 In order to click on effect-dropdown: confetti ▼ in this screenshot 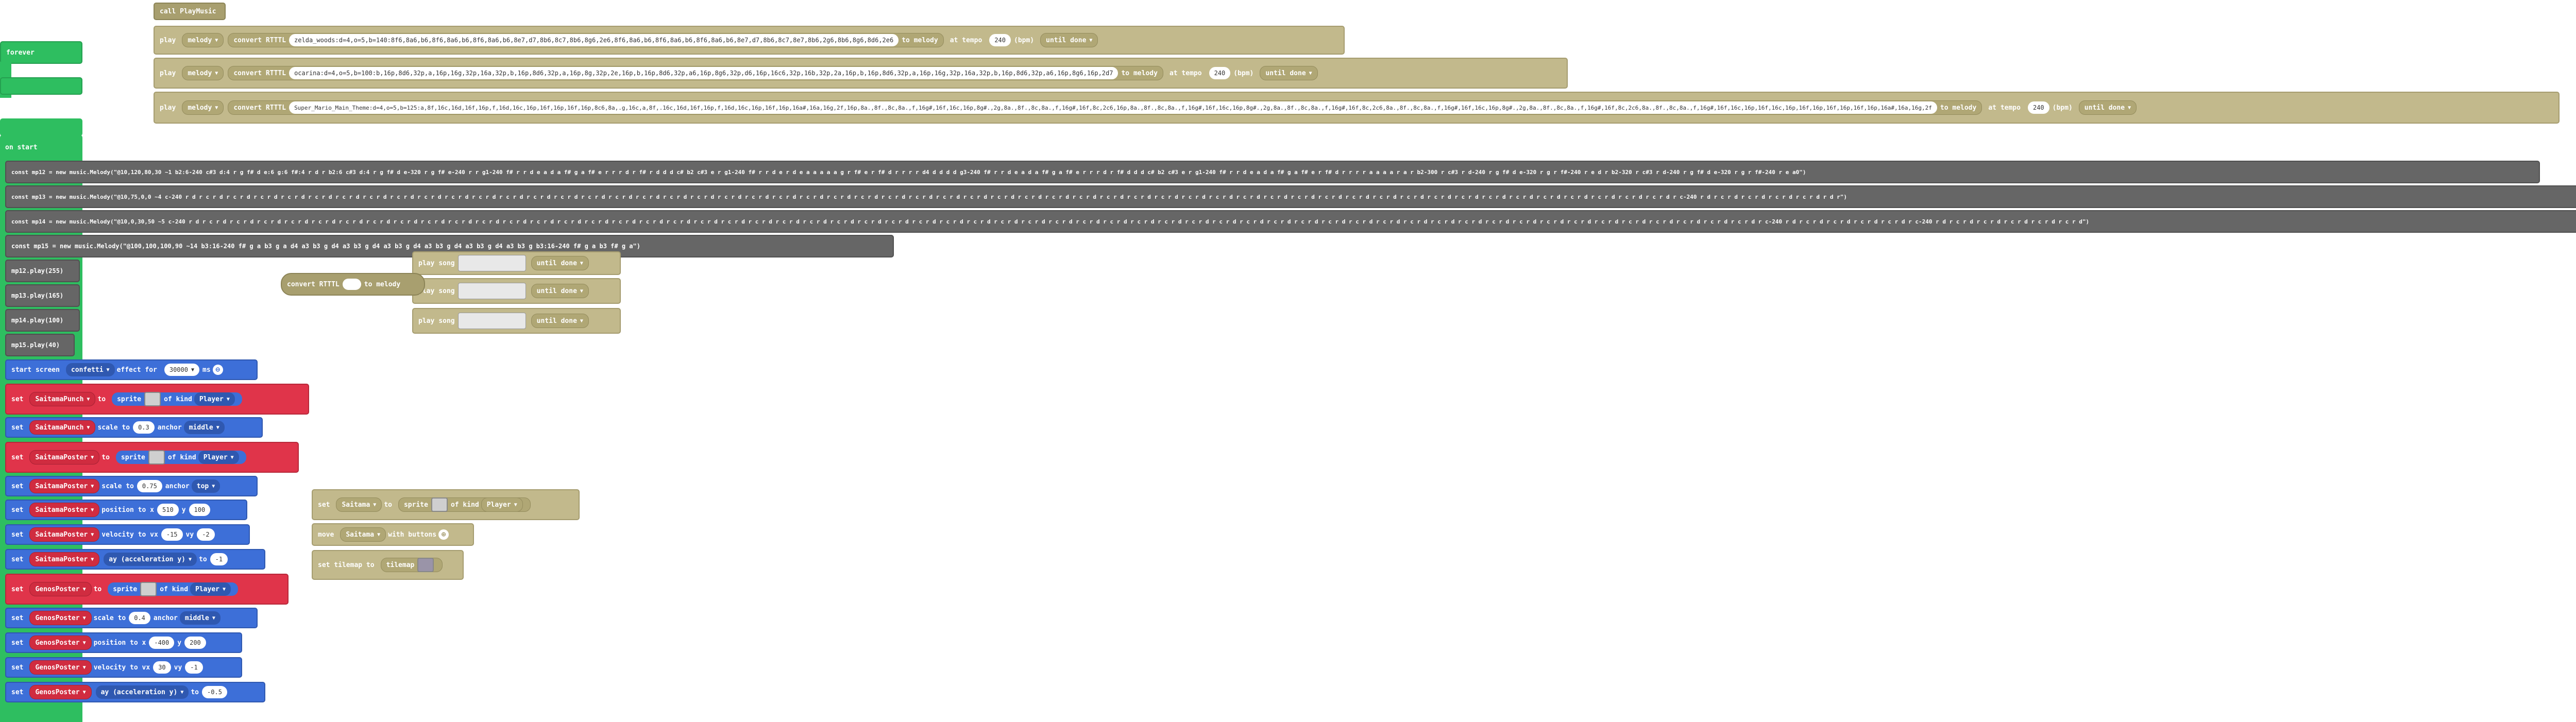, I will do `click(90, 369)`.